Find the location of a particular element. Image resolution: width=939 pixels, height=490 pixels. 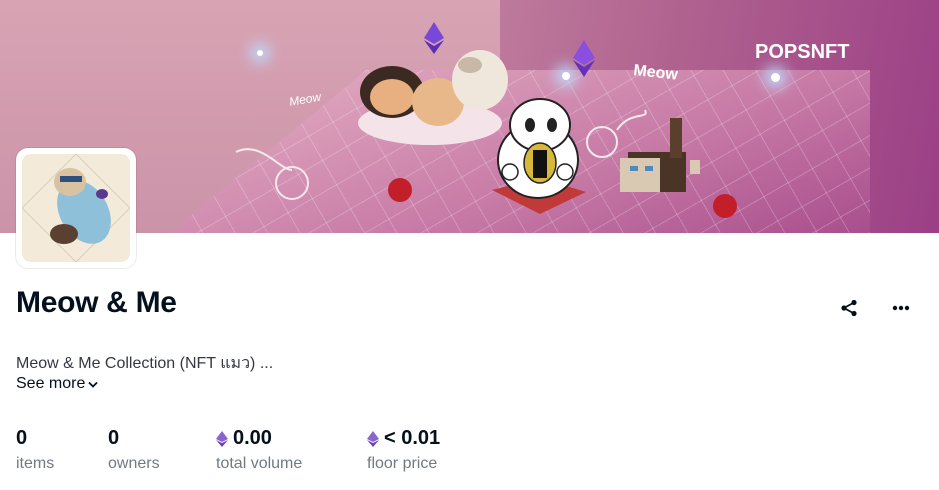

collection-logo-image is located at coordinates (76, 208).